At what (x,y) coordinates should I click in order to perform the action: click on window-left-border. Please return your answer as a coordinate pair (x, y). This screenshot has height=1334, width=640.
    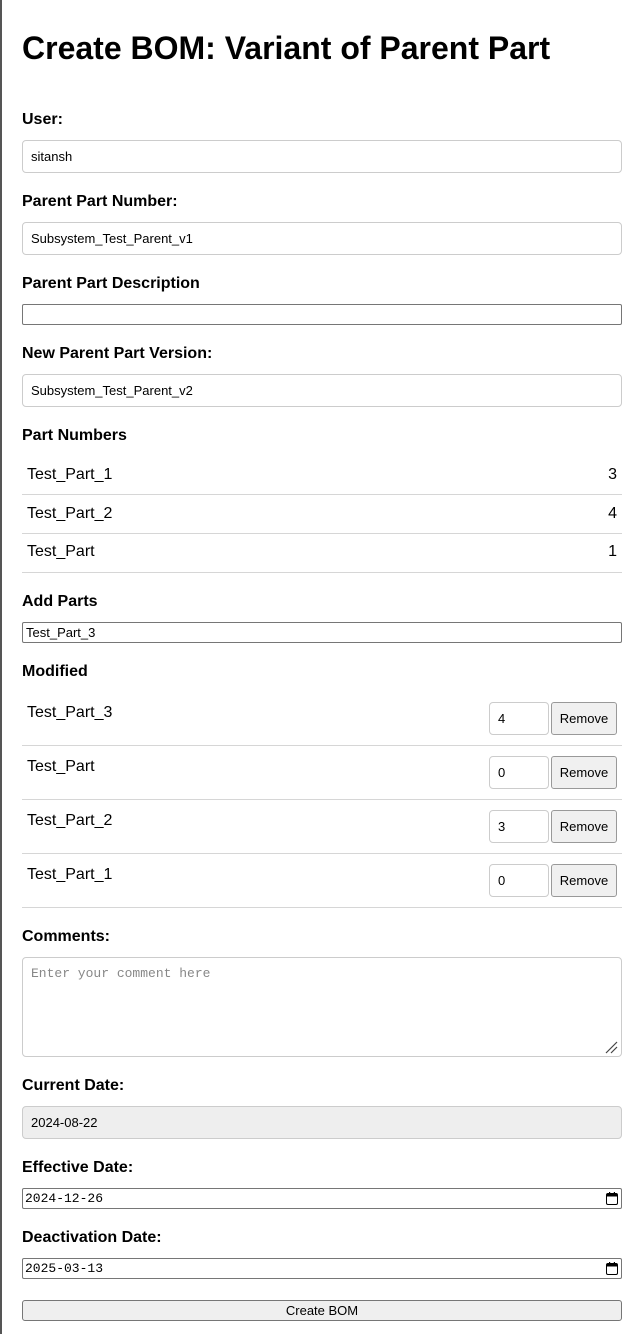
    Looking at the image, I should click on (1, 667).